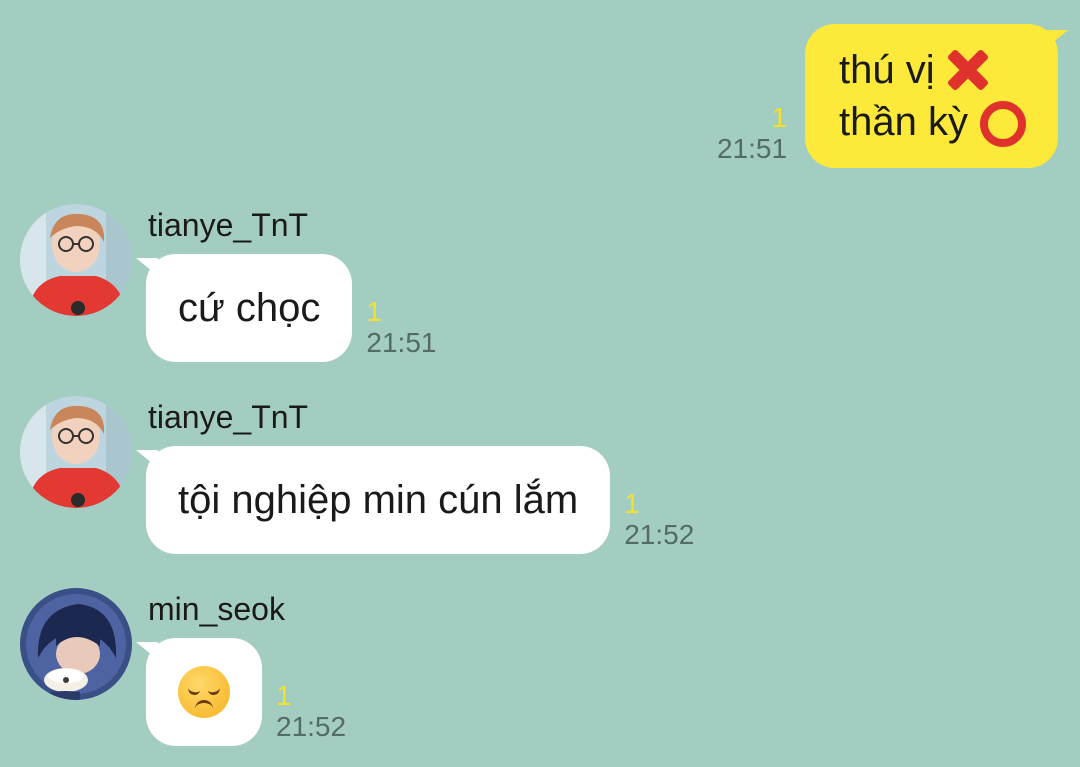 This screenshot has width=1080, height=767. Describe the element at coordinates (903, 122) in the screenshot. I see `message-text-line-2: thần kỳ` at that location.